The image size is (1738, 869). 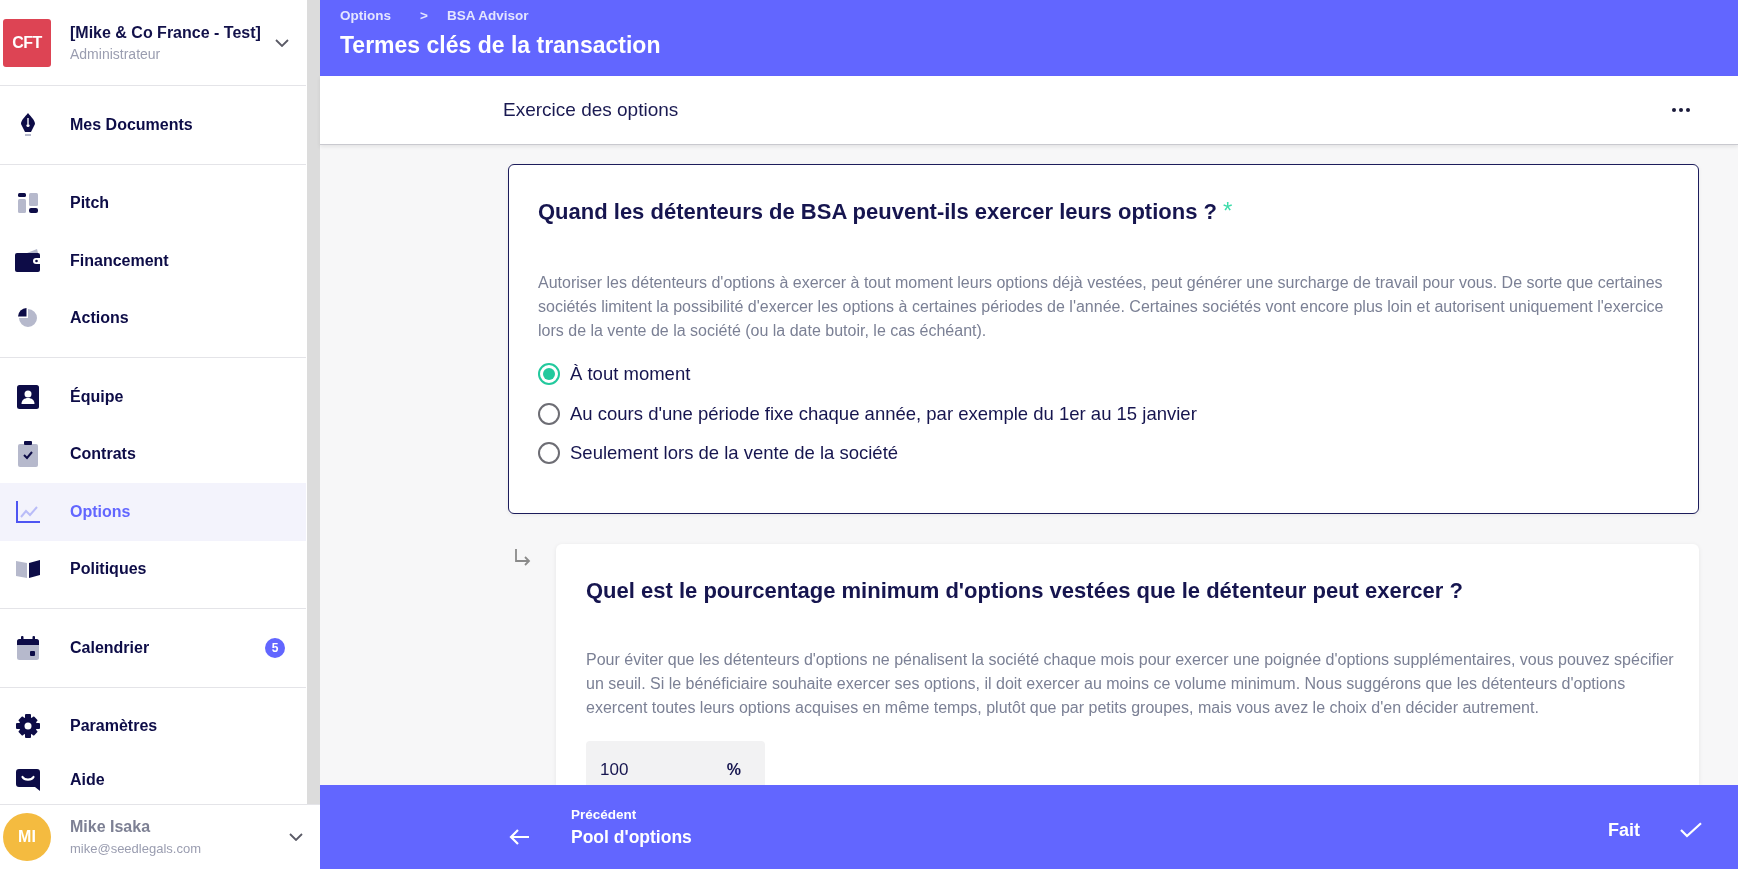 I want to click on done-button: Fait, so click(x=1655, y=827).